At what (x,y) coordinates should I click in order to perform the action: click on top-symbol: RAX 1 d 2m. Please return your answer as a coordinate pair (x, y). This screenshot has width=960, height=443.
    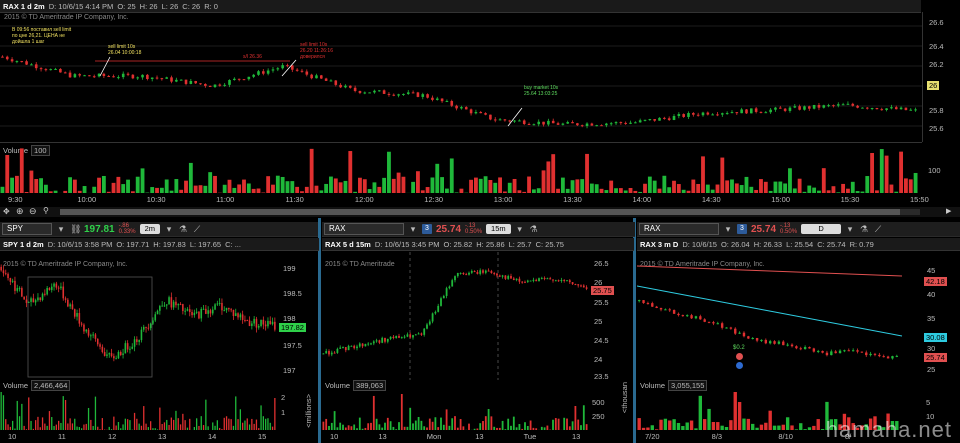
    Looking at the image, I should click on (24, 6).